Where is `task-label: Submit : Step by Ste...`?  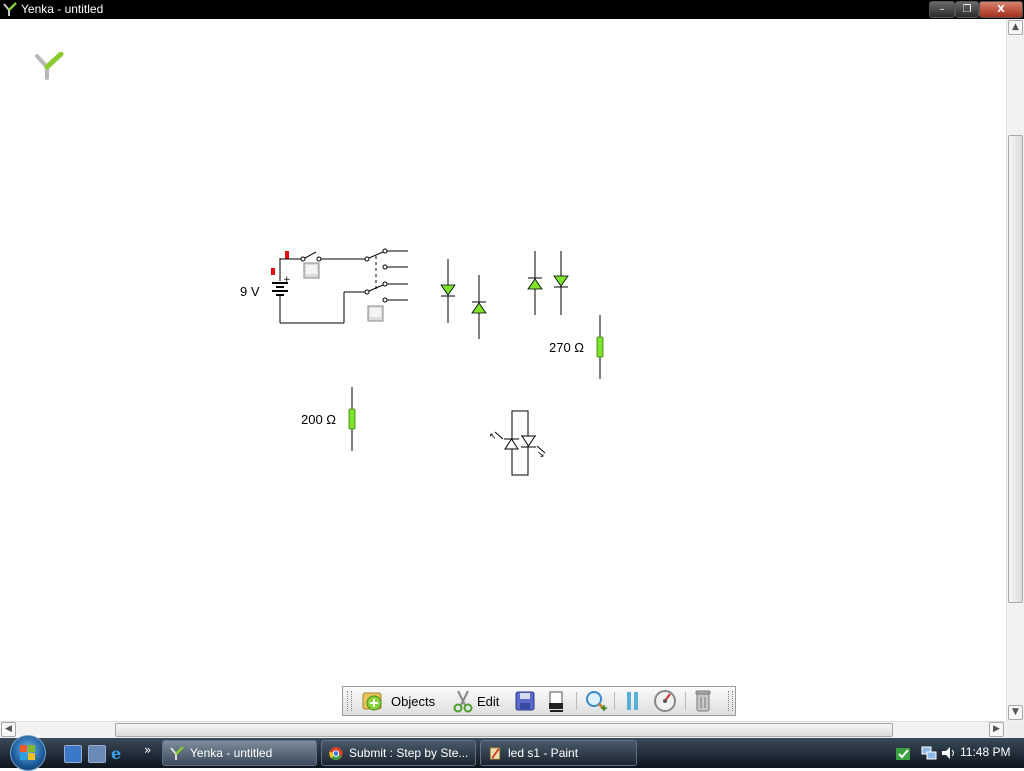
task-label: Submit : Step by Ste... is located at coordinates (409, 753).